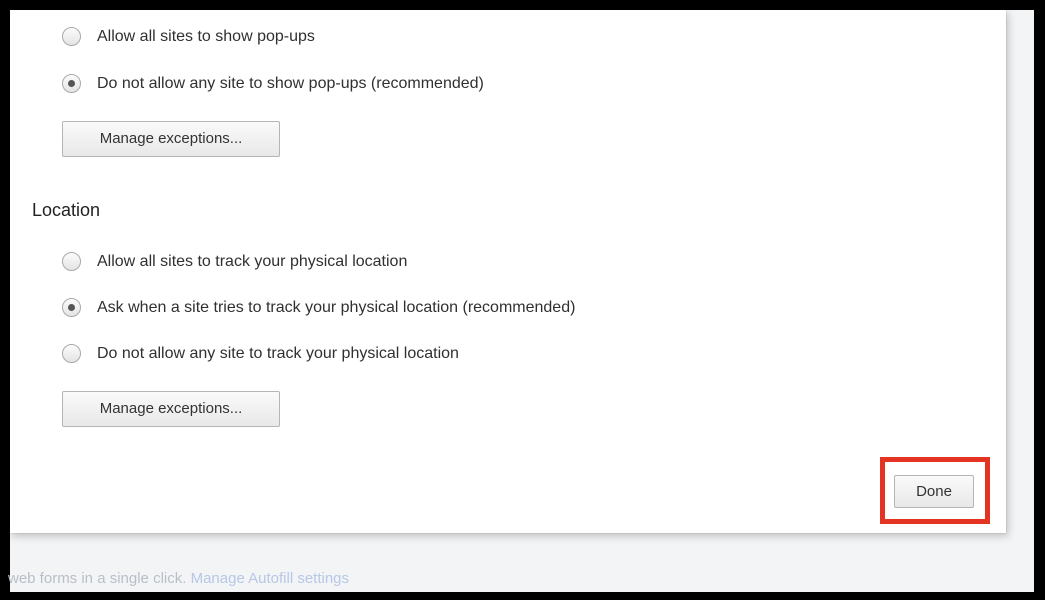  I want to click on popups-option-allow: Allow all sites to show pop-ups, so click(188, 36).